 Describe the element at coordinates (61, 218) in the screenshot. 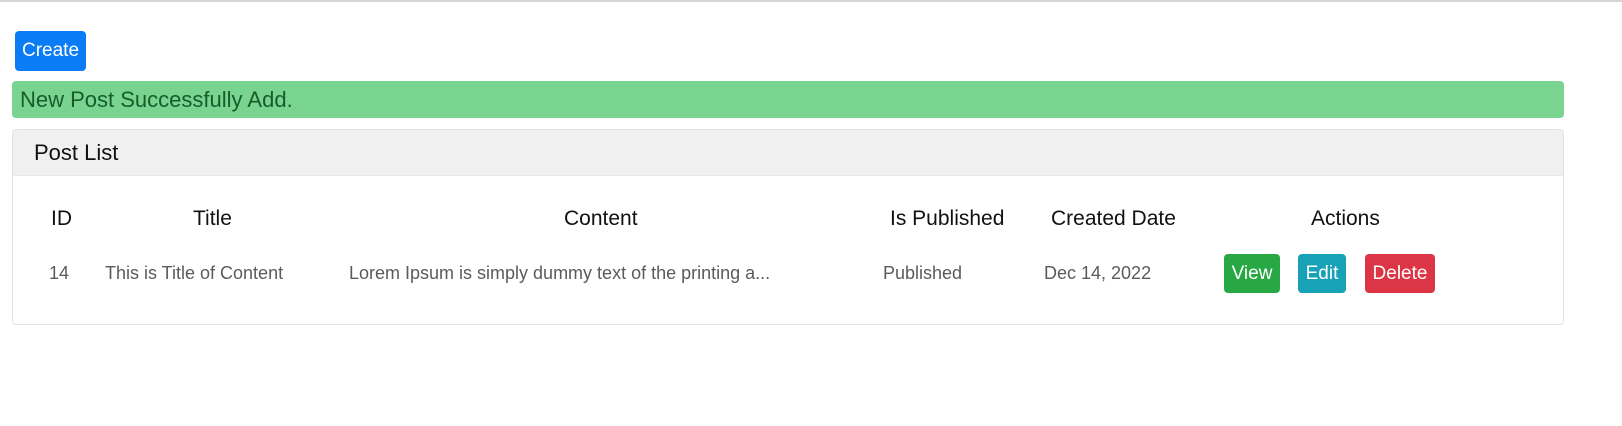

I see `column-header-id: ID` at that location.